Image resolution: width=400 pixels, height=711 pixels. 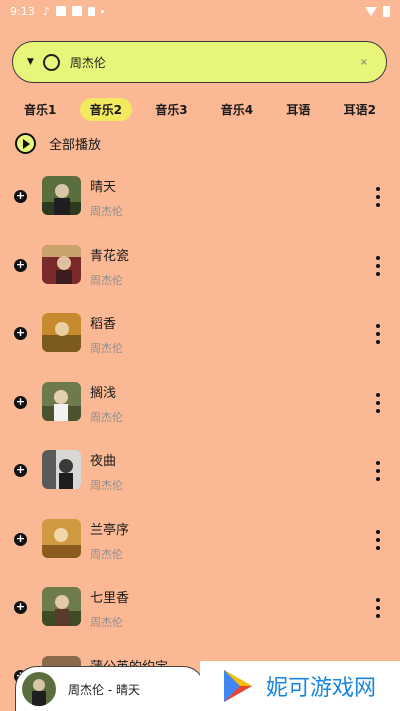 What do you see at coordinates (200, 610) in the screenshot?
I see `song-row: + 七里香 周杰伦` at bounding box center [200, 610].